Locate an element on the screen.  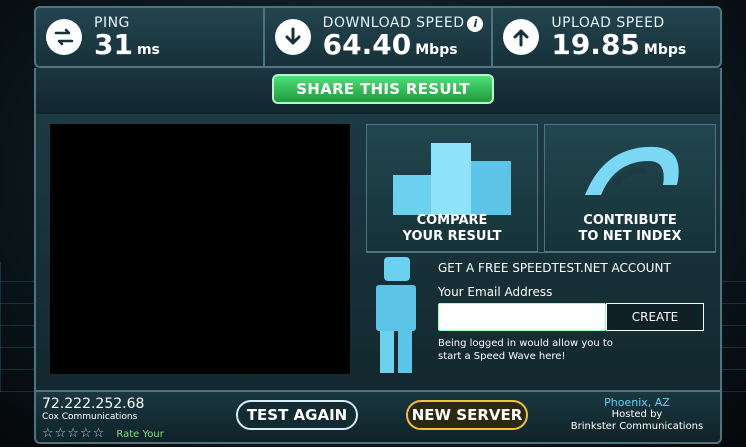
email-label: Your Email Address is located at coordinates (495, 292).